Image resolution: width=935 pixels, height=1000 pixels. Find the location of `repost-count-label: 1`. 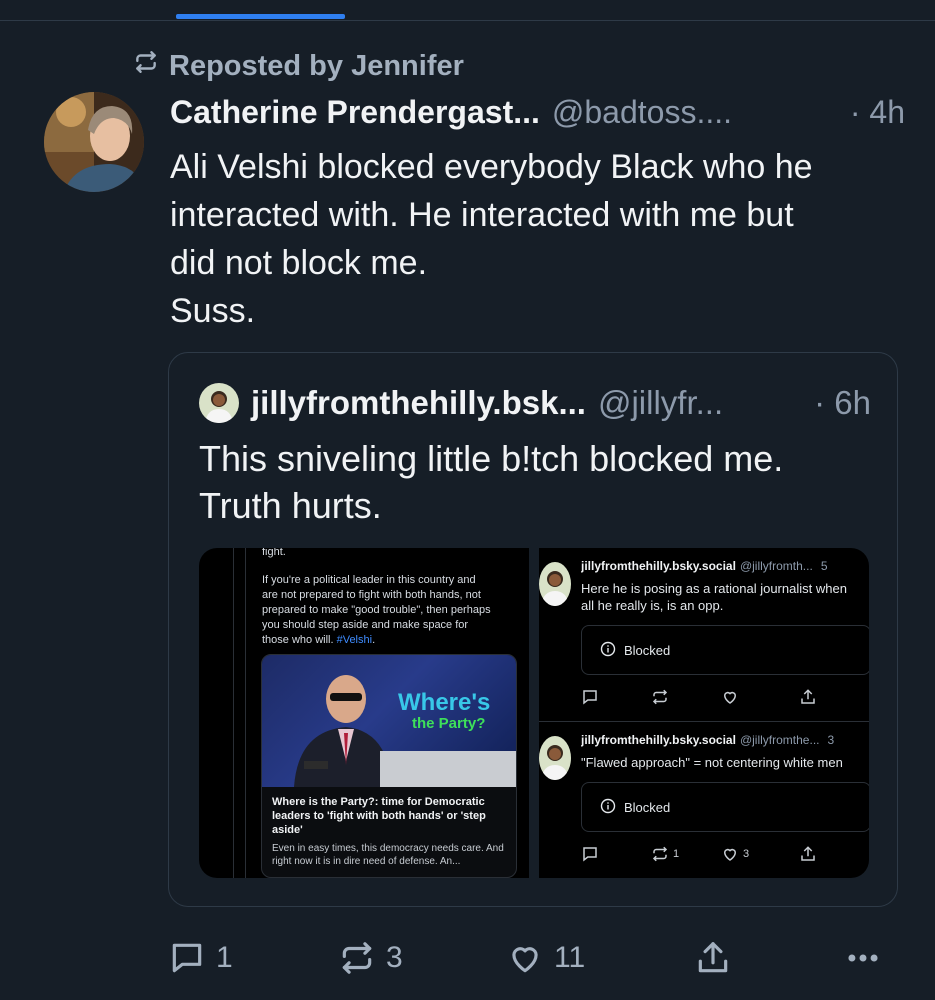

repost-count-label: 1 is located at coordinates (676, 854).